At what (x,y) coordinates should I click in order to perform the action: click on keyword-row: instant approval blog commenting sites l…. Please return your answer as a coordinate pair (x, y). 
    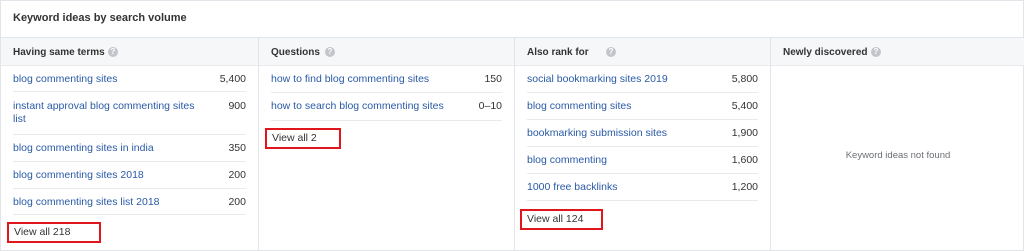
    Looking at the image, I should click on (129, 113).